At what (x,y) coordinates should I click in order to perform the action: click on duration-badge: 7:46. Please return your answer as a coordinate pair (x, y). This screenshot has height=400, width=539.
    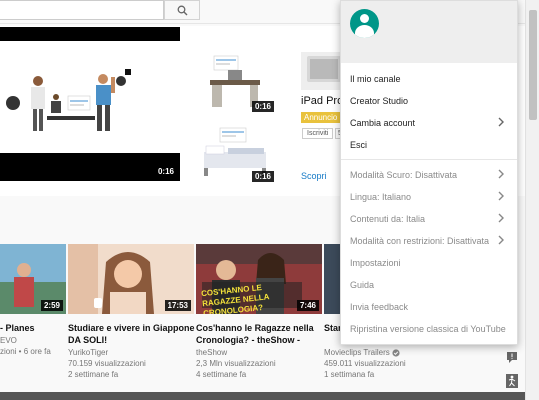
    Looking at the image, I should click on (307, 305).